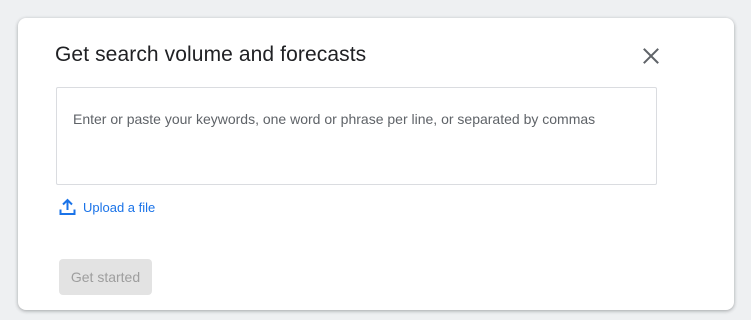 The height and width of the screenshot is (320, 751). What do you see at coordinates (211, 54) in the screenshot?
I see `dialog-title: Get search volume and forecasts` at bounding box center [211, 54].